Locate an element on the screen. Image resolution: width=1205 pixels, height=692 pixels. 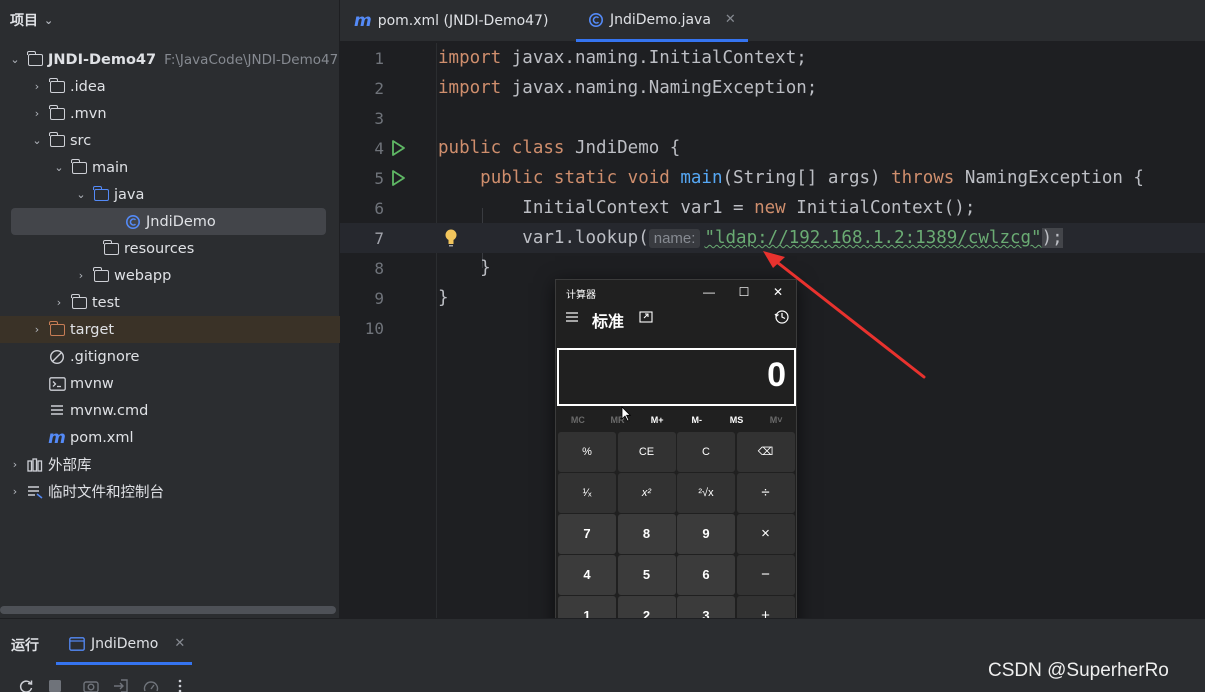
tree-item-webapp: › webapp is located at coordinates (170, 275).